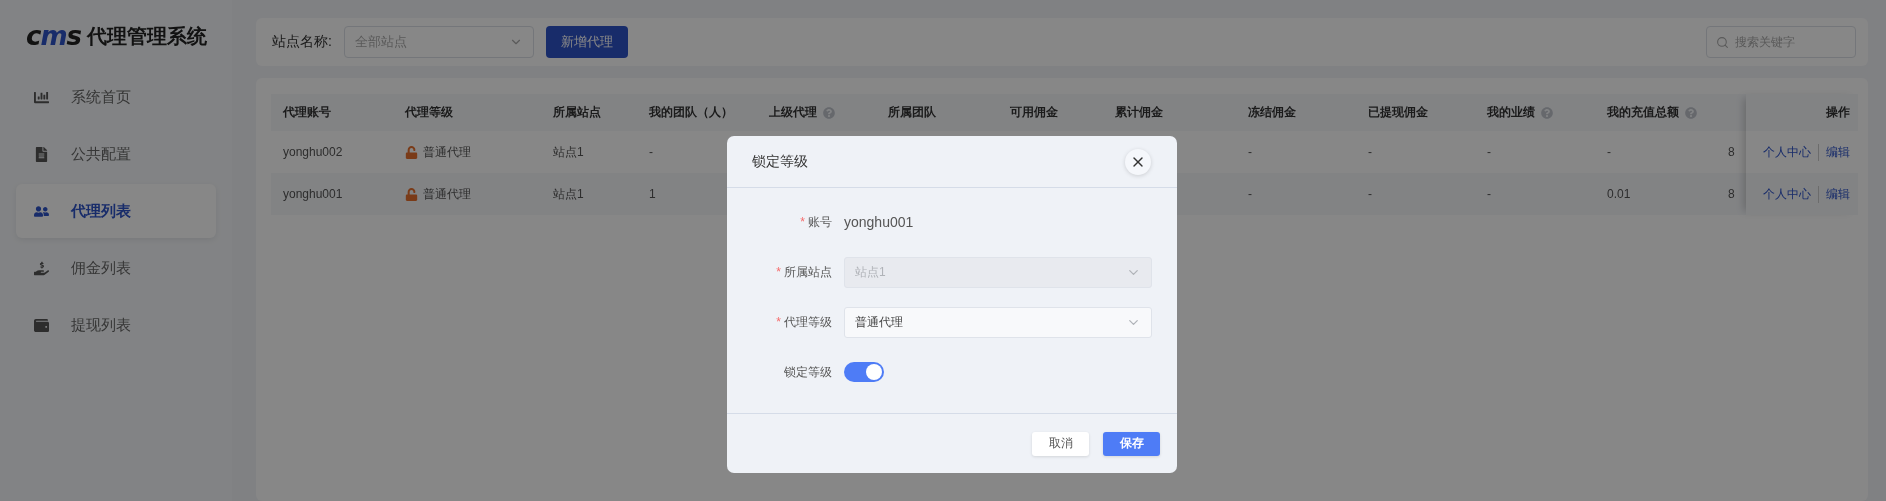 The height and width of the screenshot is (501, 1886). I want to click on column-header: 冻结佣金, so click(1272, 112).